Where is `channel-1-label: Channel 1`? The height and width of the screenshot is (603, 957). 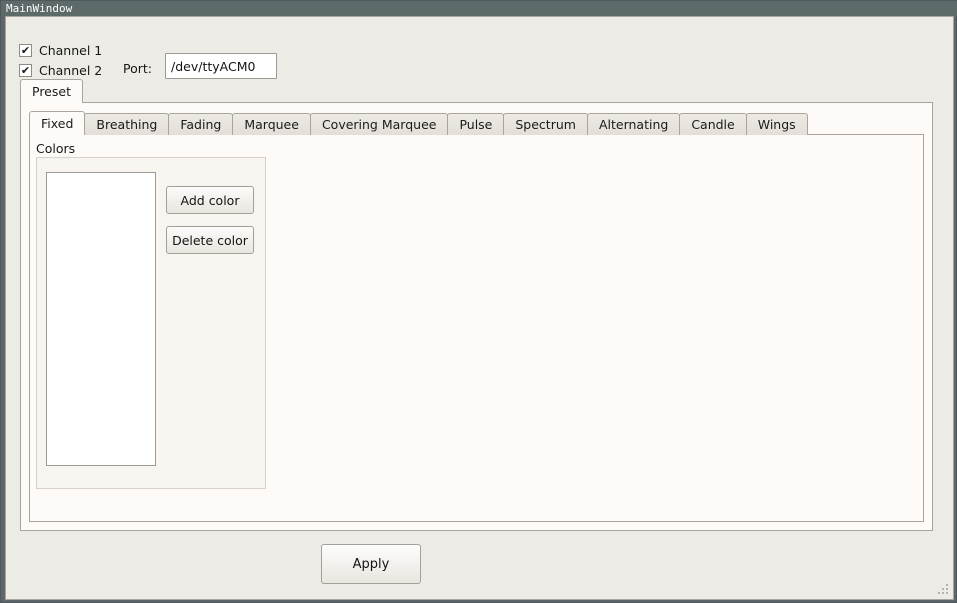 channel-1-label: Channel 1 is located at coordinates (71, 50).